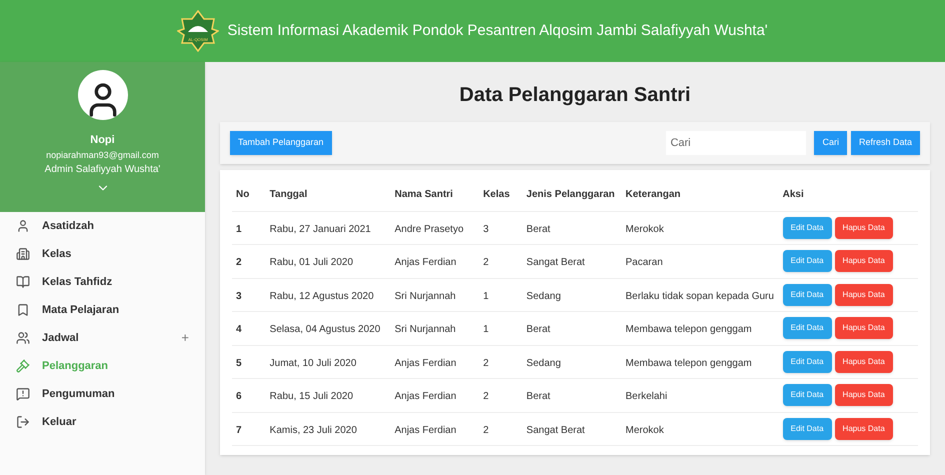 Image resolution: width=945 pixels, height=475 pixels. What do you see at coordinates (435, 227) in the screenshot?
I see `table-cell: Andre Prasetyo` at bounding box center [435, 227].